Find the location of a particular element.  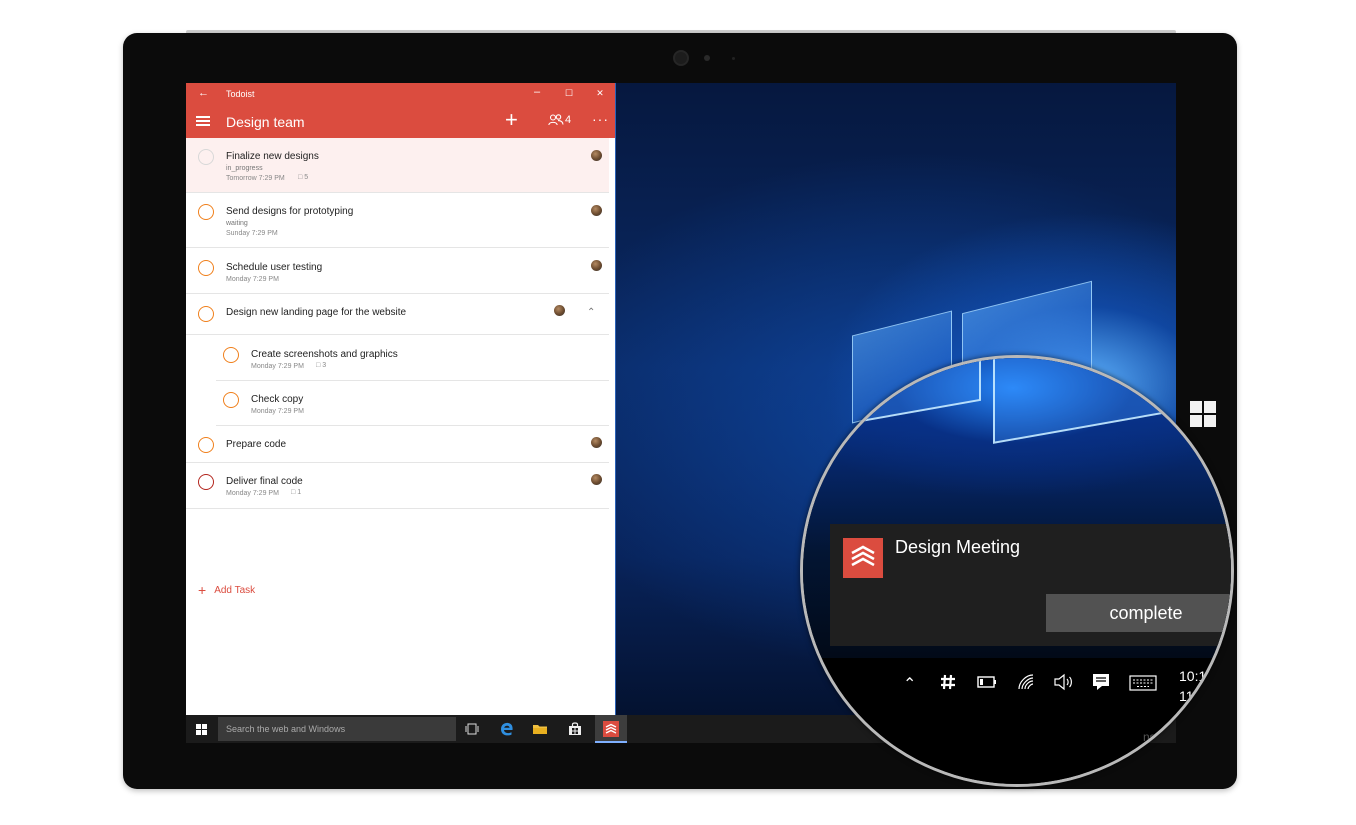

volume-icon is located at coordinates (1063, 682).